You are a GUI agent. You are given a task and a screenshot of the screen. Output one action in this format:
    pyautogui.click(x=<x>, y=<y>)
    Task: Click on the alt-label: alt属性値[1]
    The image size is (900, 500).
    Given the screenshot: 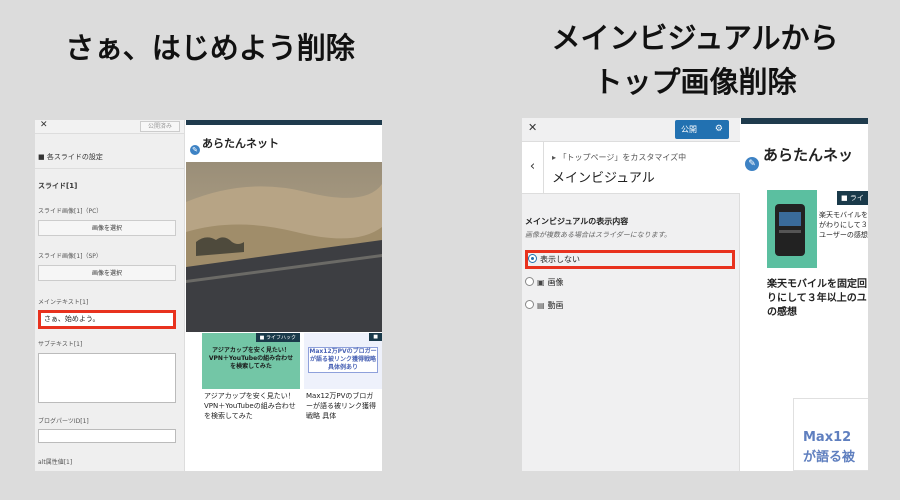 What is the action you would take?
    pyautogui.click(x=55, y=462)
    